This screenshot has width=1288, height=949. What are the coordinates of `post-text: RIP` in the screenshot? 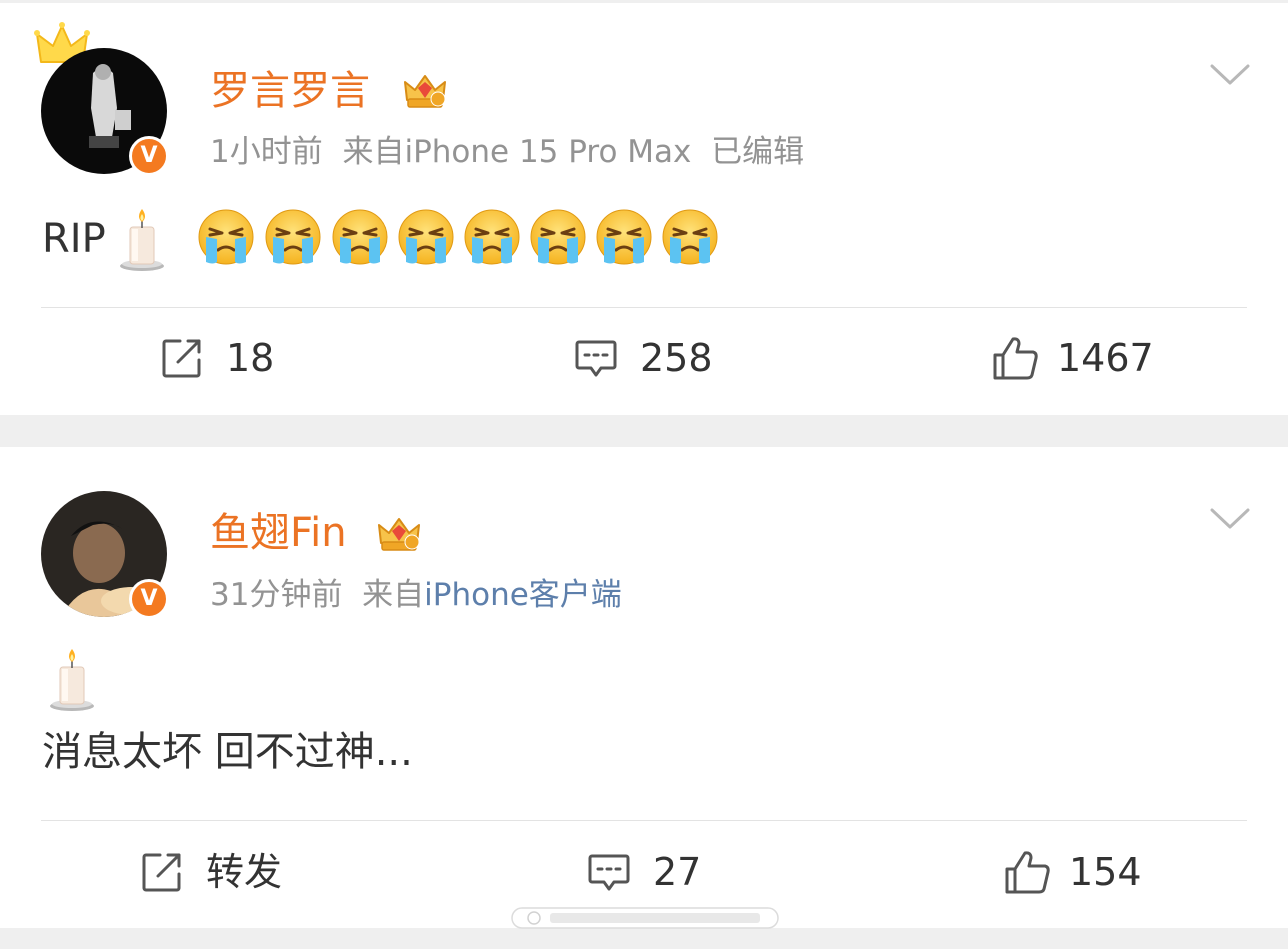 It's located at (74, 239).